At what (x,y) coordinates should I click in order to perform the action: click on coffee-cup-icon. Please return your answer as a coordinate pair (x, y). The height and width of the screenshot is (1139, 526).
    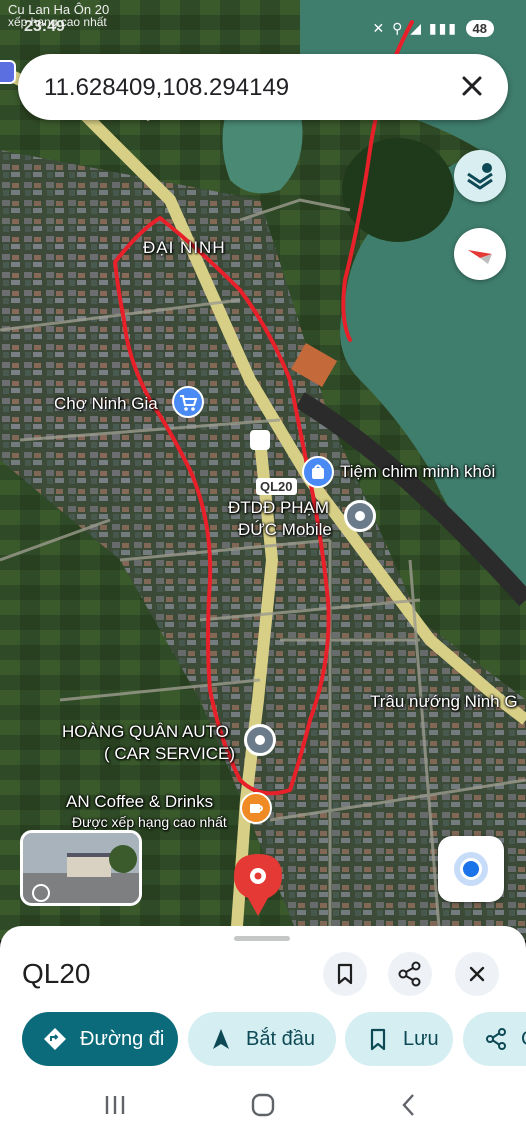
    Looking at the image, I should click on (256, 808).